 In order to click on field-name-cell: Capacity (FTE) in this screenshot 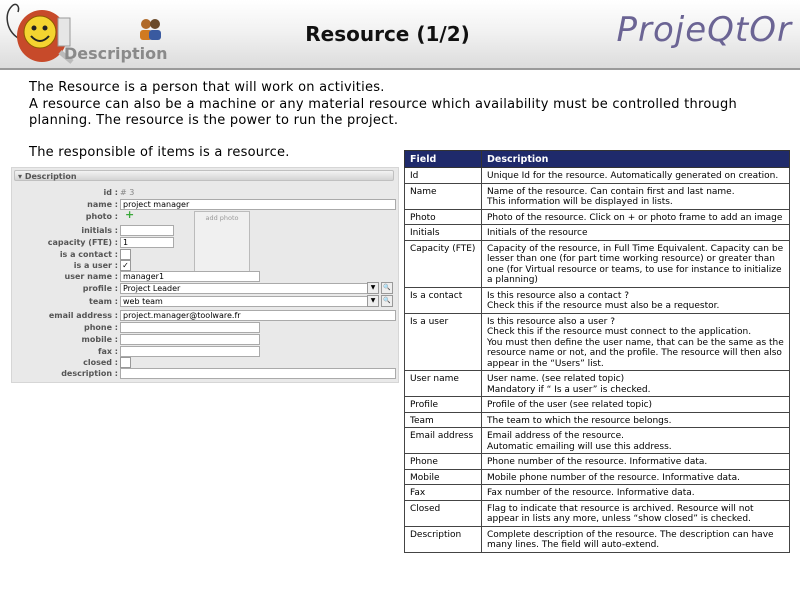, I will do `click(443, 263)`.